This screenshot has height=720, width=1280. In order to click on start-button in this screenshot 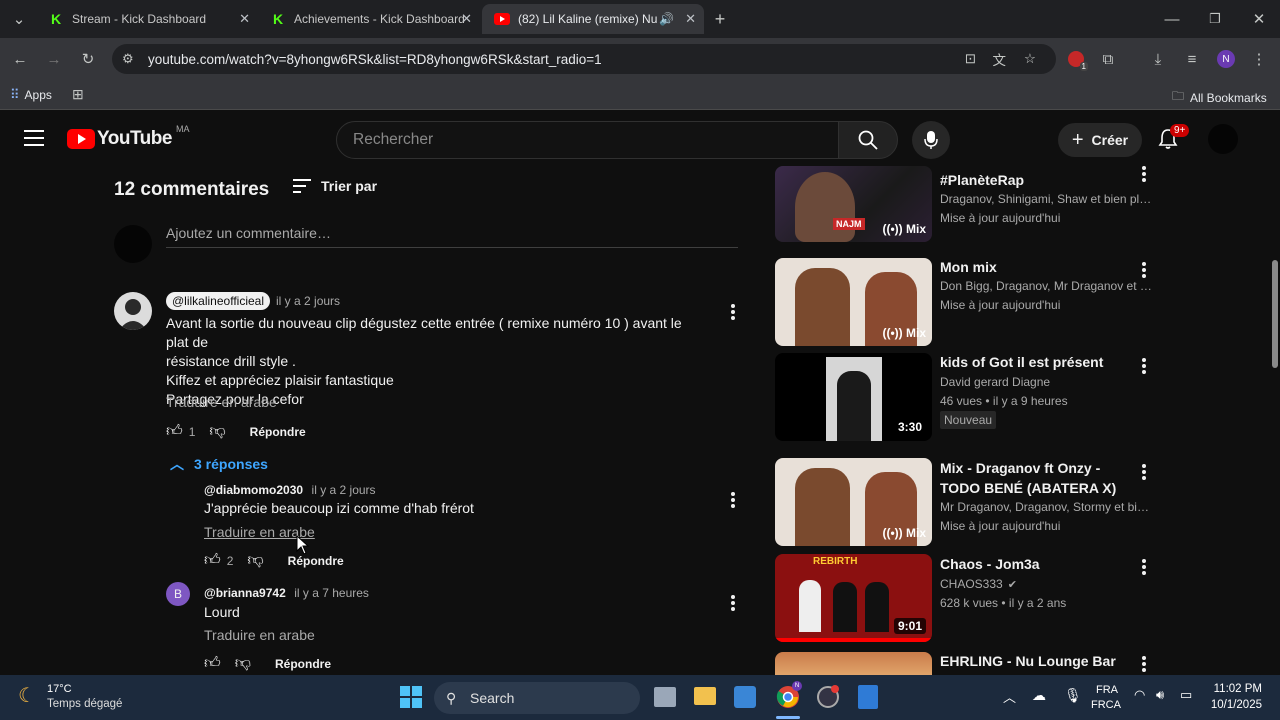, I will do `click(411, 699)`.